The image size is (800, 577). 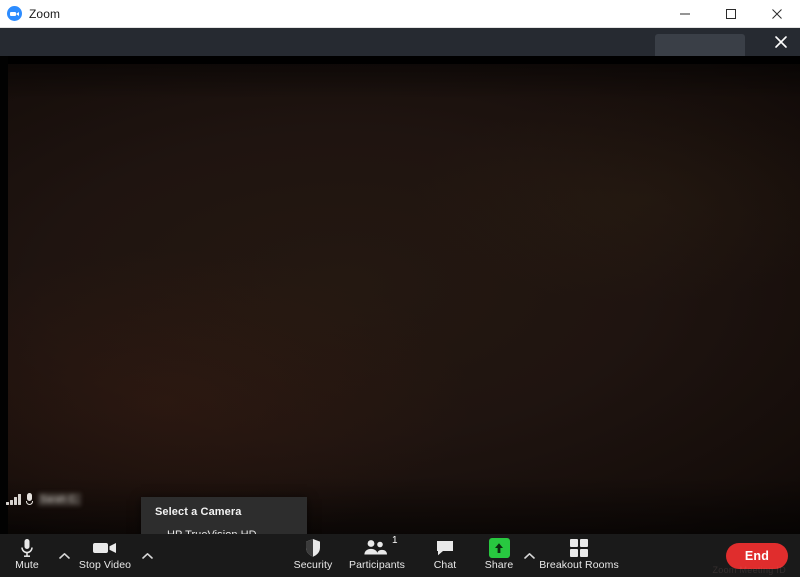 What do you see at coordinates (445, 565) in the screenshot?
I see `chat-label: Chat` at bounding box center [445, 565].